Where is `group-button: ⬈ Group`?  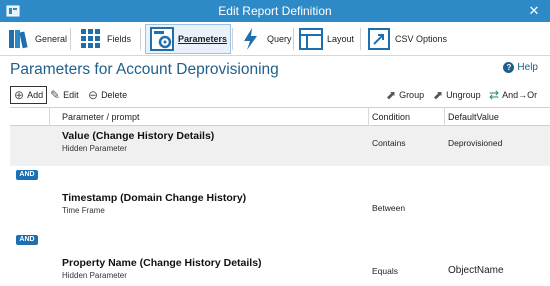 group-button: ⬈ Group is located at coordinates (405, 95).